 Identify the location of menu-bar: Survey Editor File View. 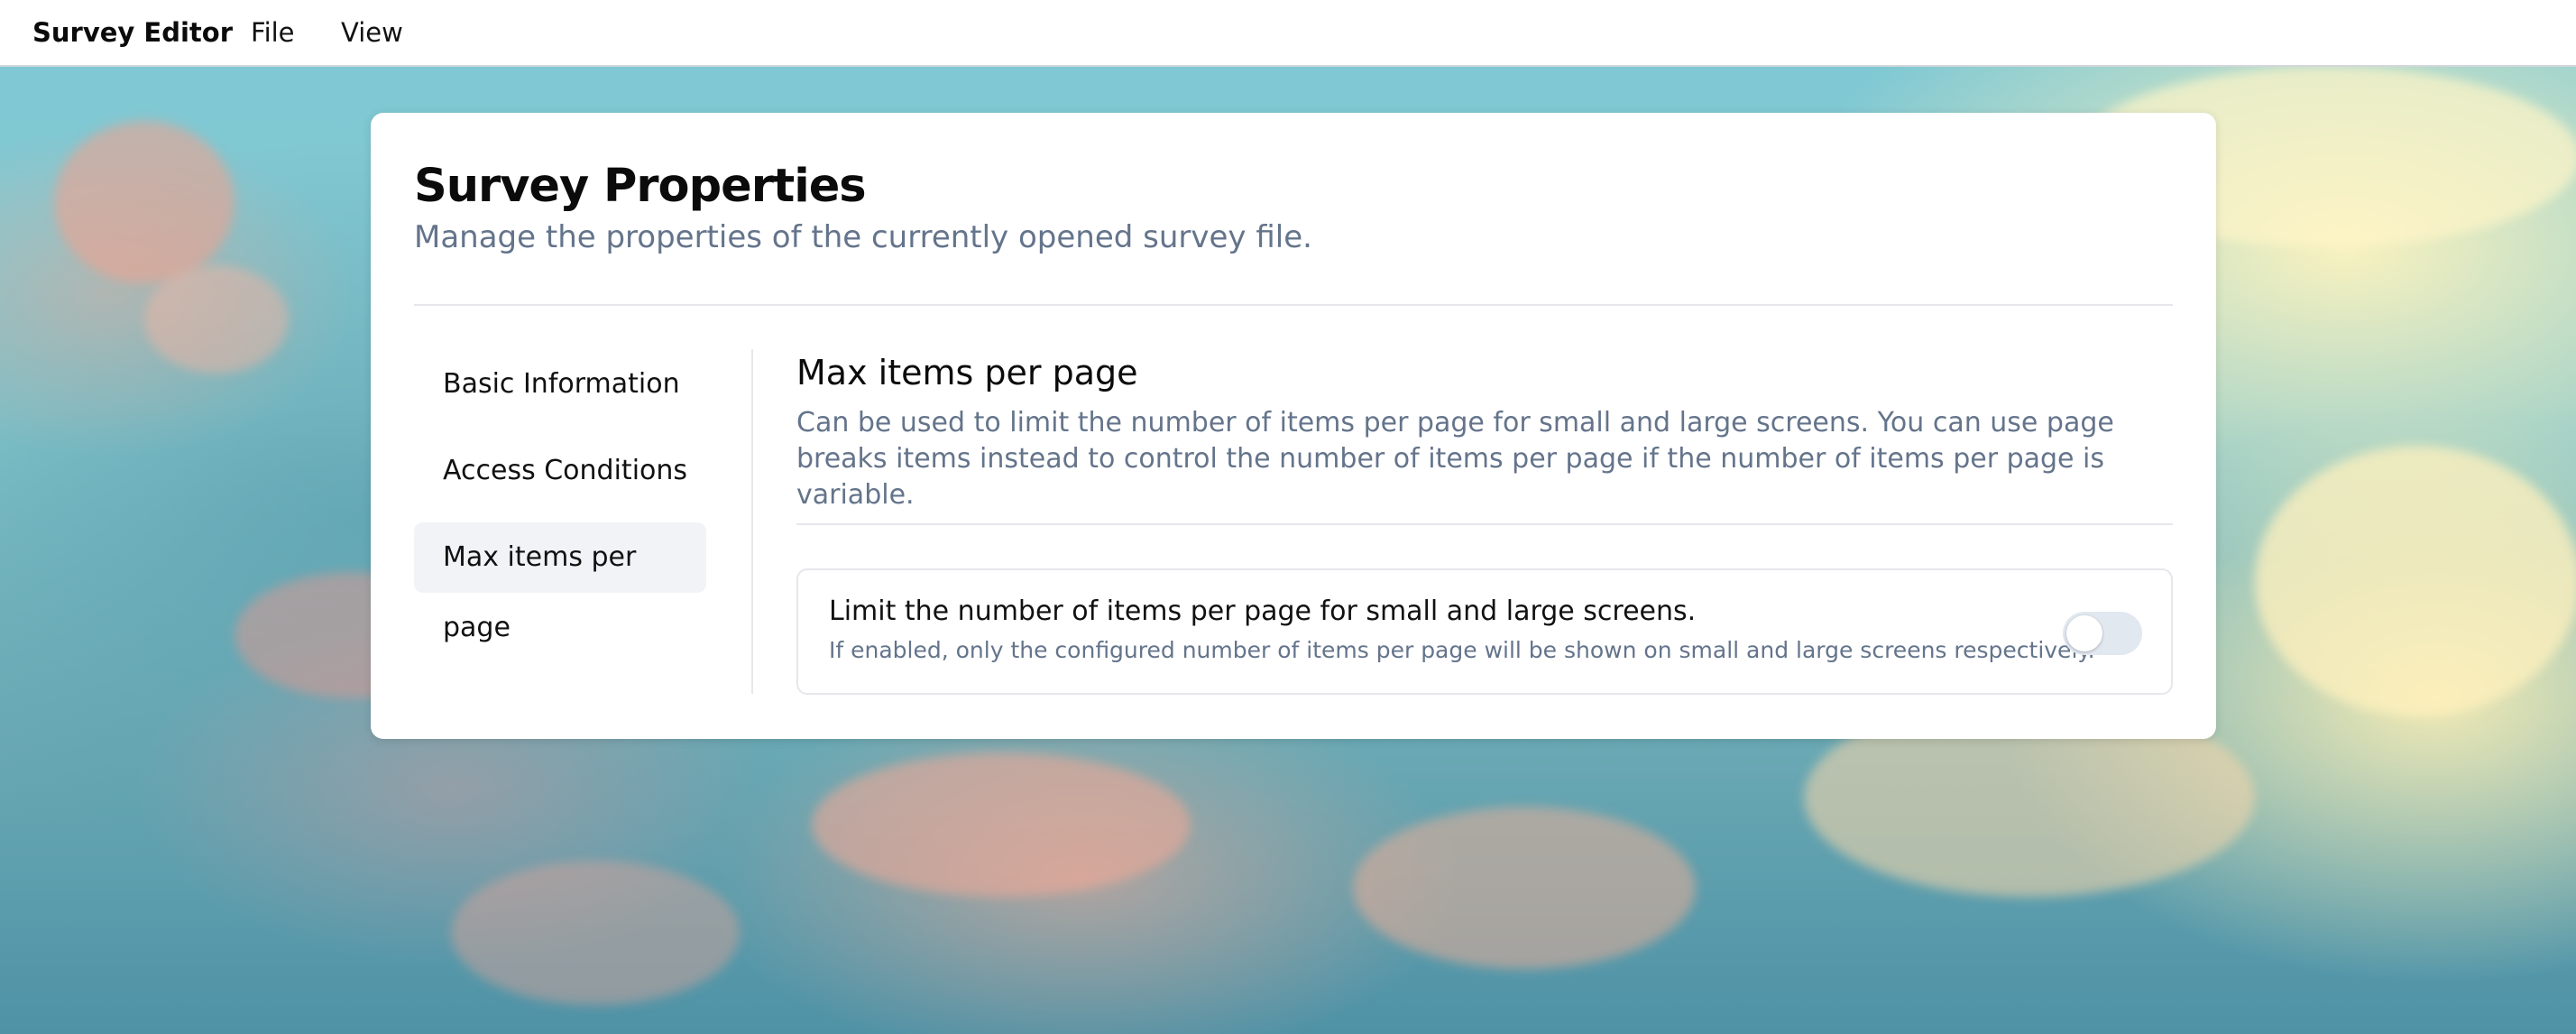
(1288, 33).